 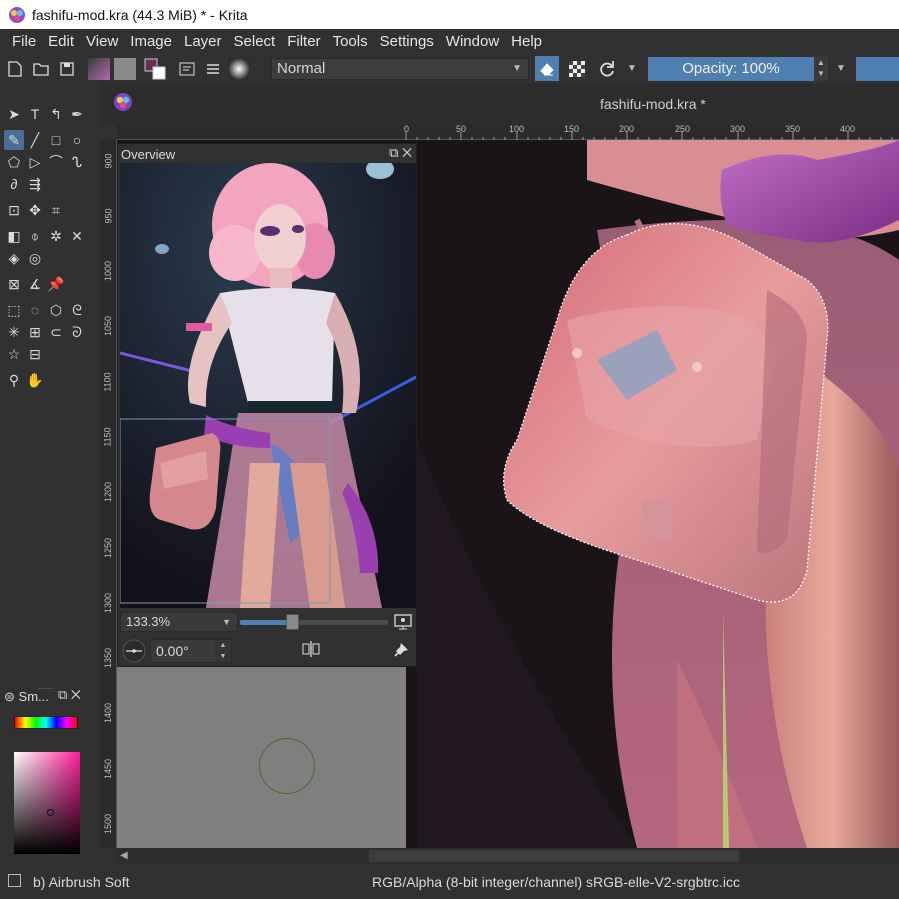 I want to click on brush-tool-icon: ✎, so click(x=14, y=140).